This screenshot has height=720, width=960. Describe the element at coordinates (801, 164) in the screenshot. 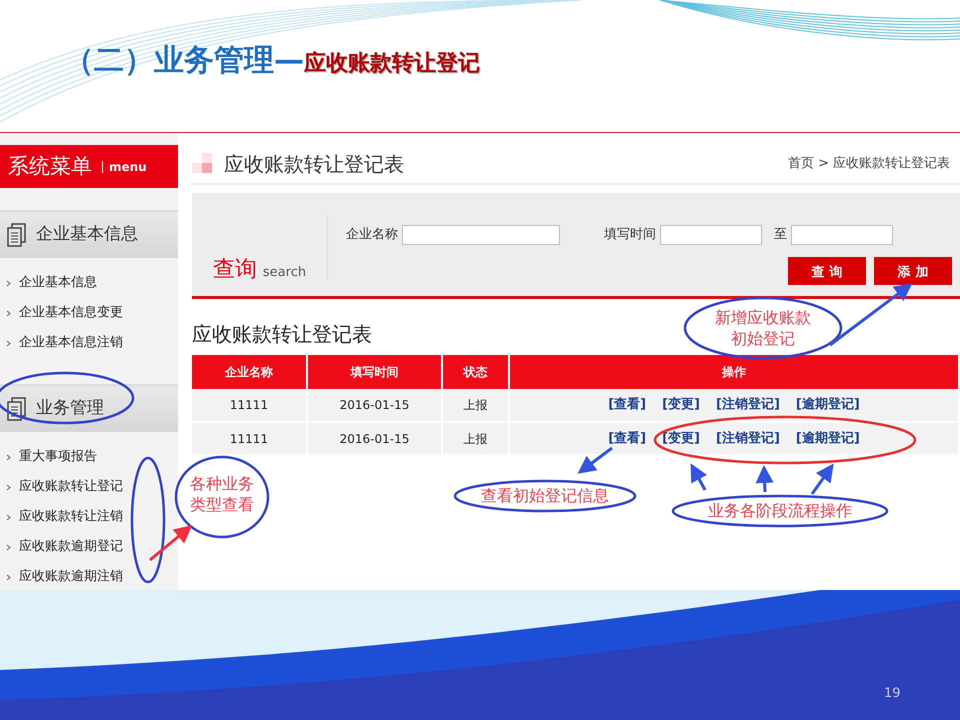

I see `breadcrumb-link: 首页` at that location.